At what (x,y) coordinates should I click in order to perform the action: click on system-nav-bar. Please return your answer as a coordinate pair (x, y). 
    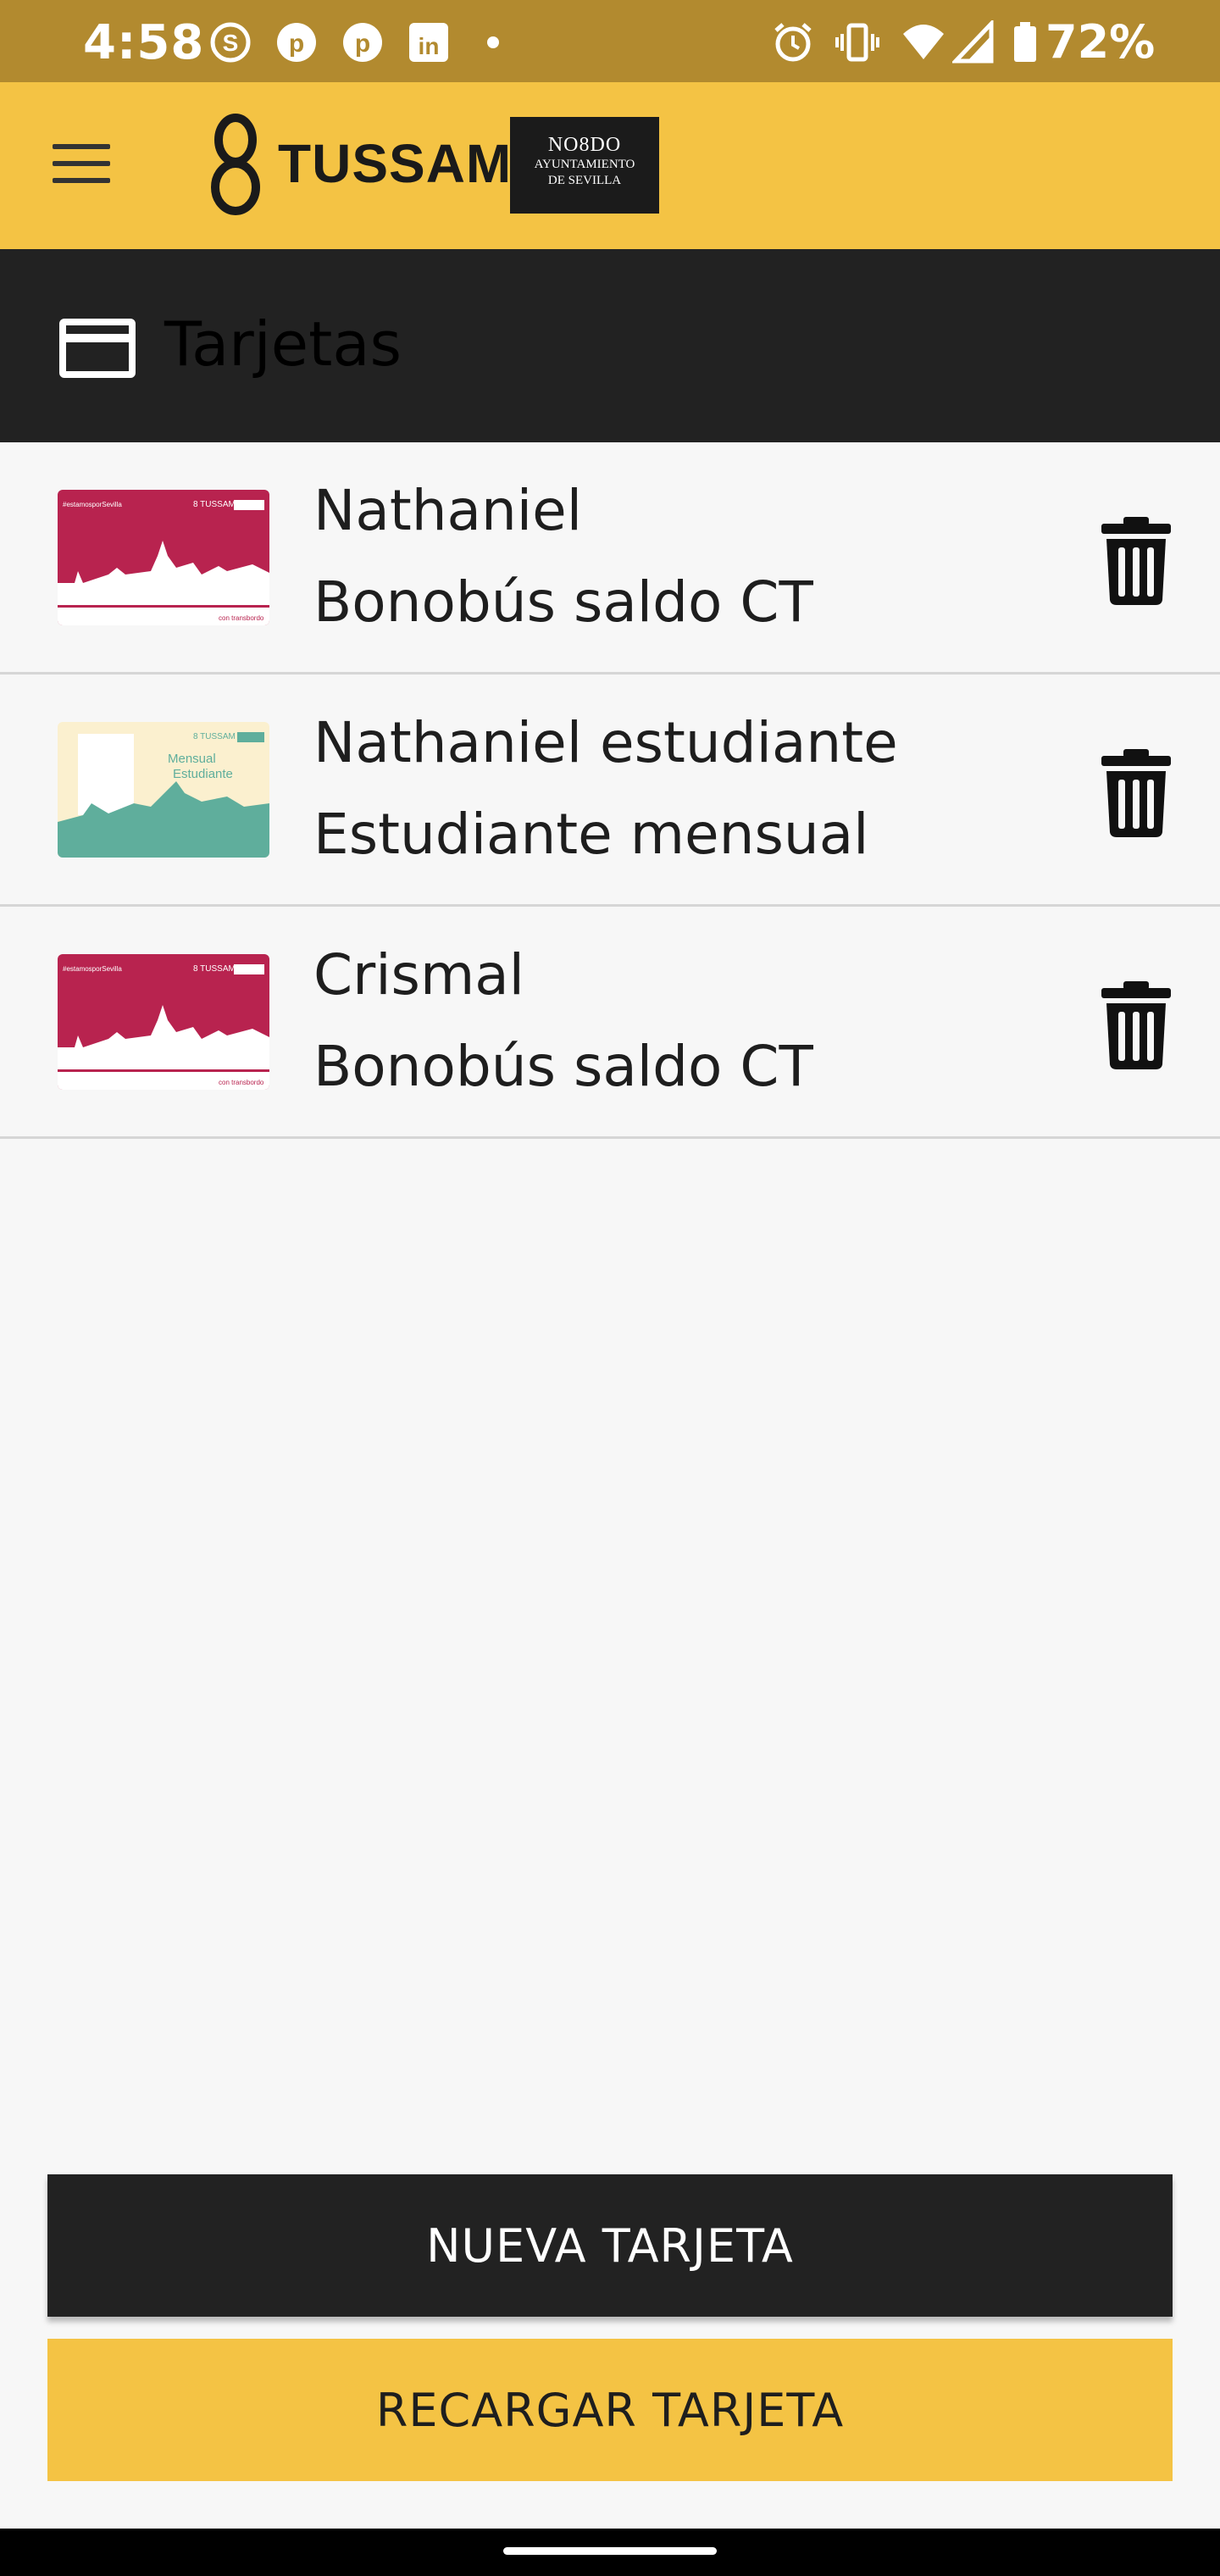
    Looking at the image, I should click on (610, 2552).